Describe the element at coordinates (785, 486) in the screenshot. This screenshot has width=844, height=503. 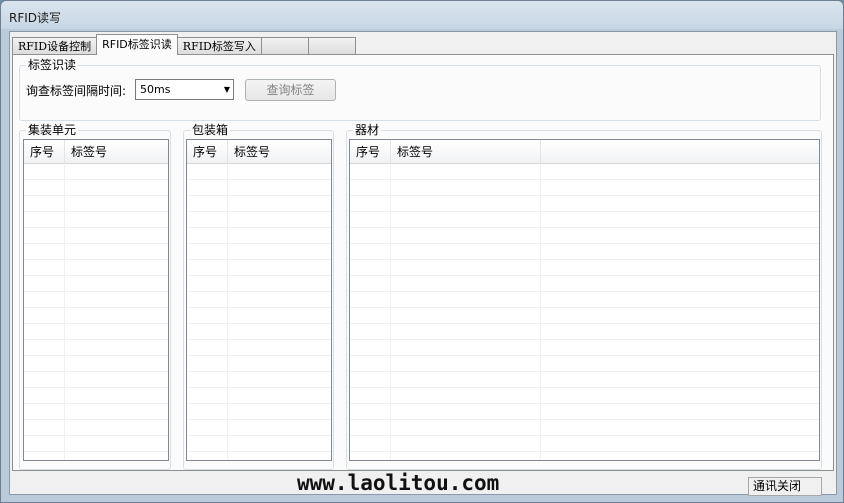
I see `connection-status: 通讯关闭` at that location.